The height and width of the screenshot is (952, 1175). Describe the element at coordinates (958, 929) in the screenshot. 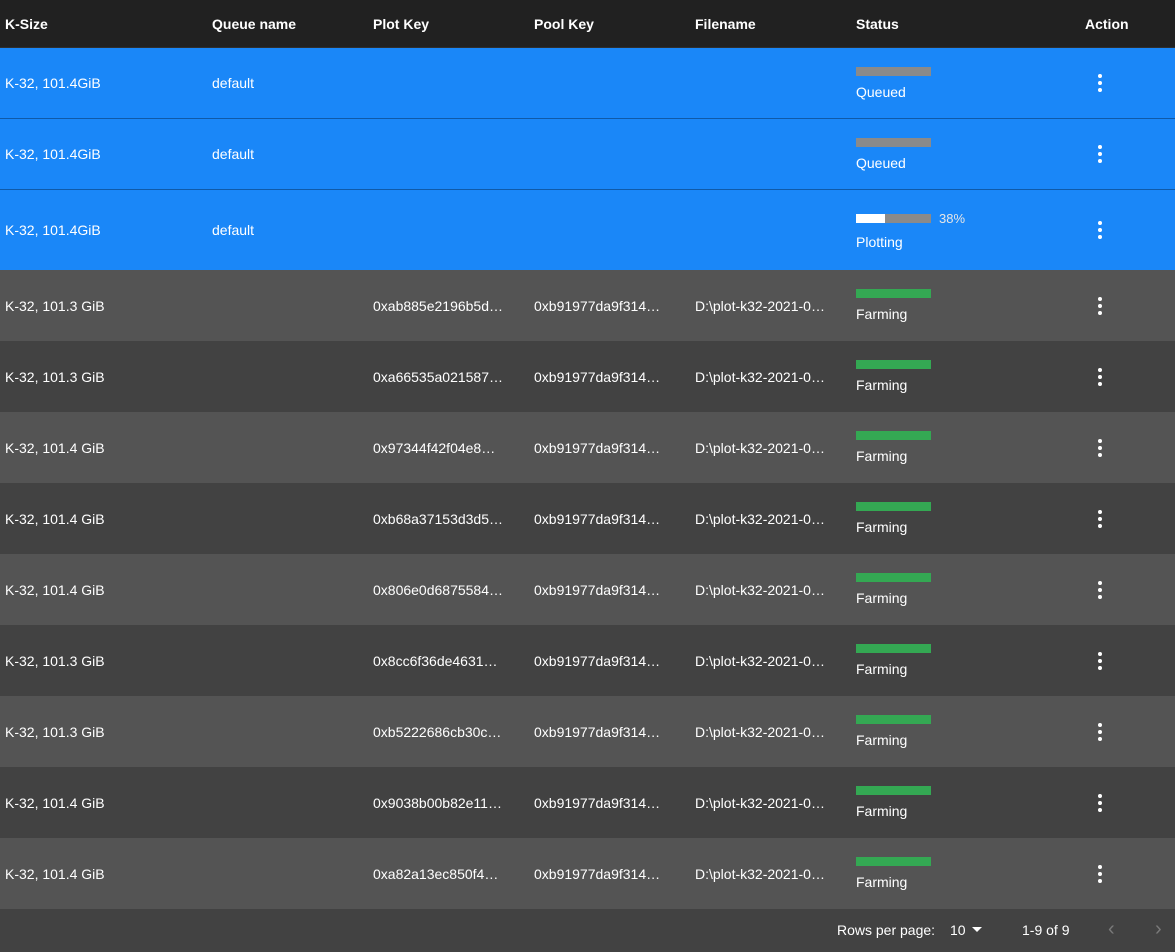

I see `rows-per-page-value: 10` at that location.